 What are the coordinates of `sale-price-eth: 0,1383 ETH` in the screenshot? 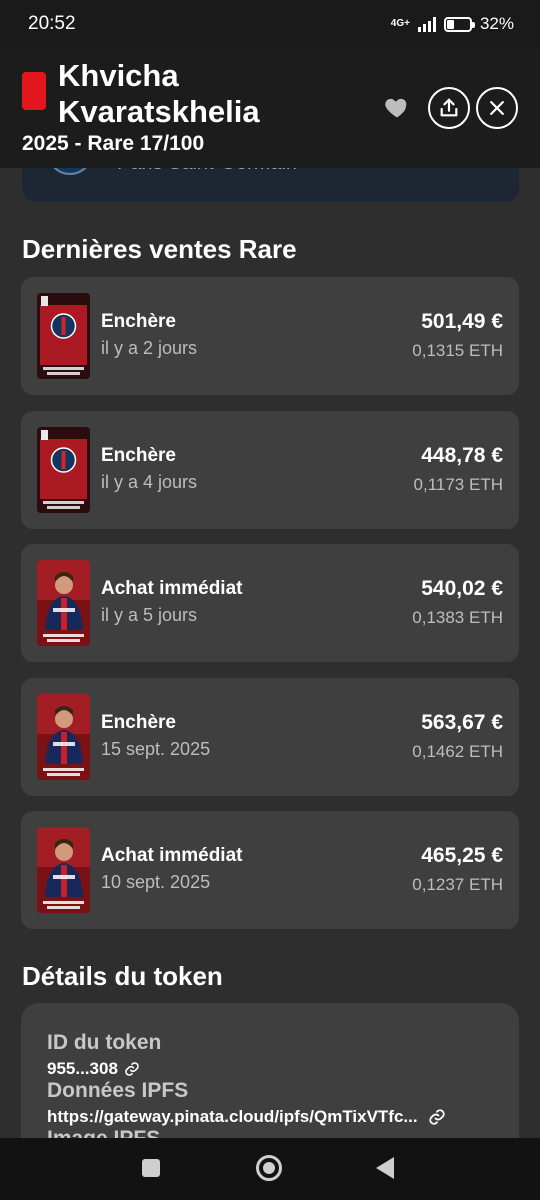 It's located at (457, 617).